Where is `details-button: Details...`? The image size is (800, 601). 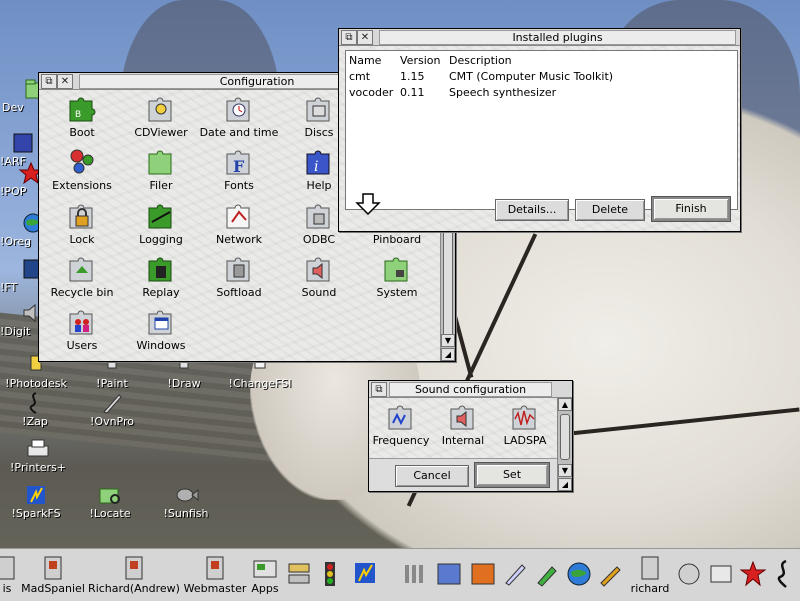
details-button: Details... is located at coordinates (532, 210).